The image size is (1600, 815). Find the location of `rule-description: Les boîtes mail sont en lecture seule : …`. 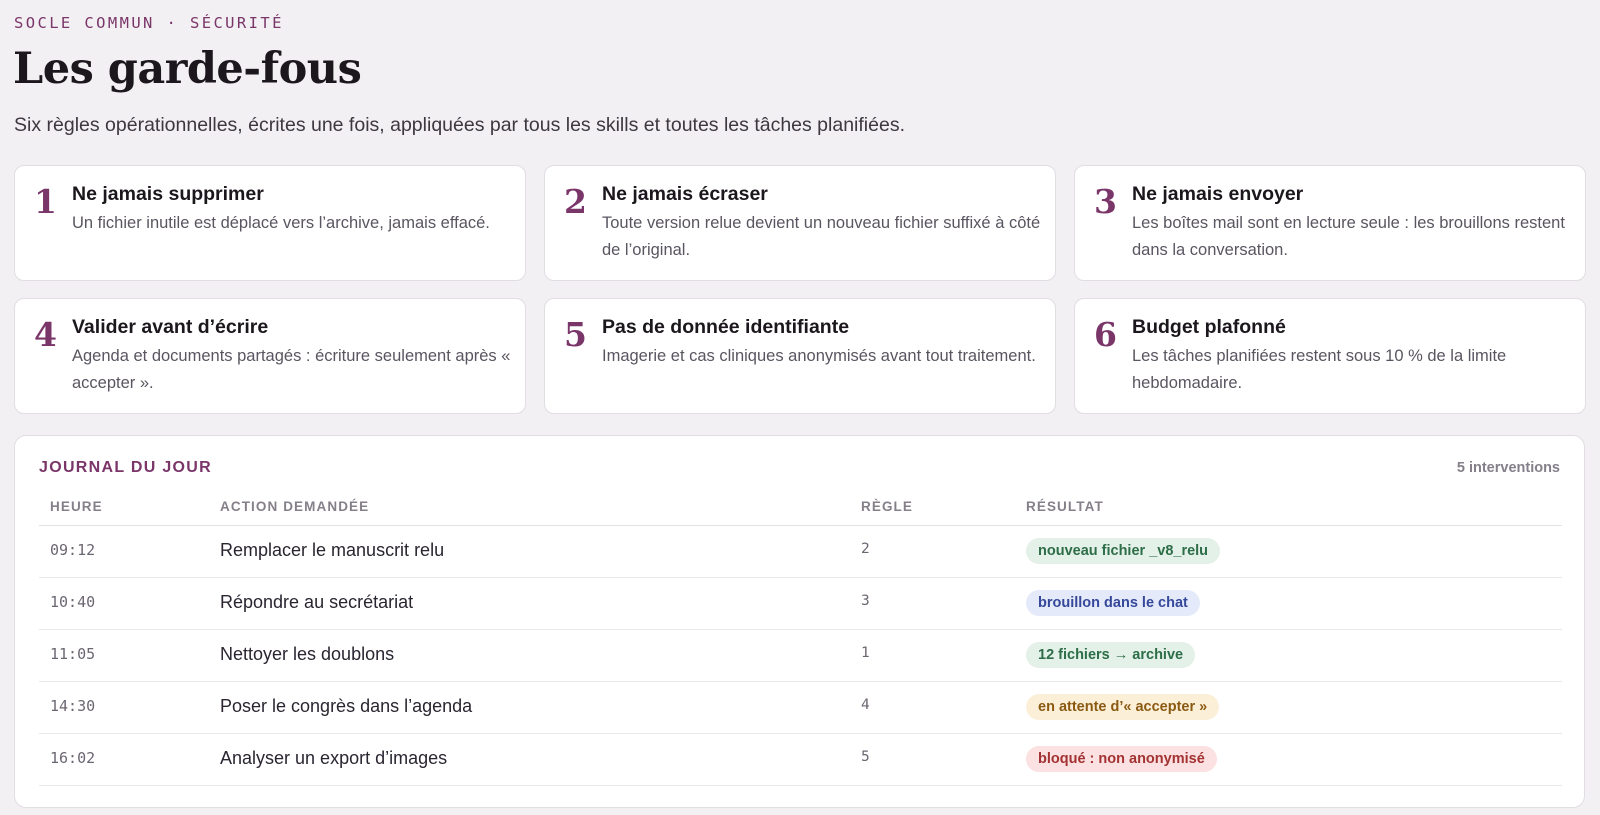

rule-description: Les boîtes mail sont en lecture seule : … is located at coordinates (1348, 236).